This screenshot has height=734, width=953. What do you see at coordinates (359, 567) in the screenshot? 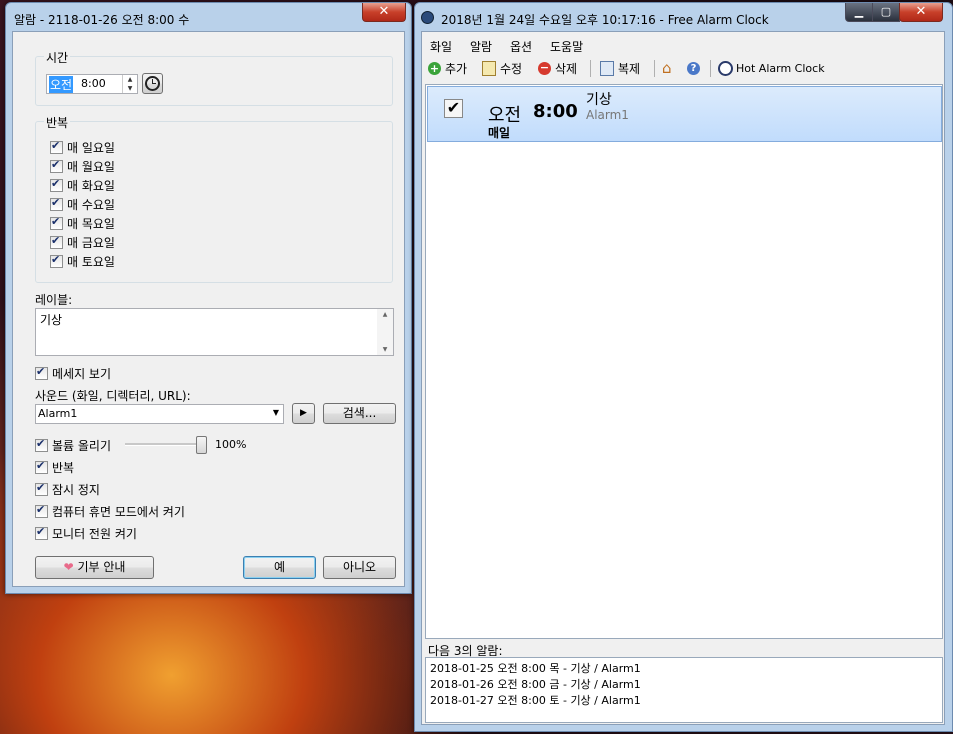
I see `cancel-button: 아니오` at bounding box center [359, 567].